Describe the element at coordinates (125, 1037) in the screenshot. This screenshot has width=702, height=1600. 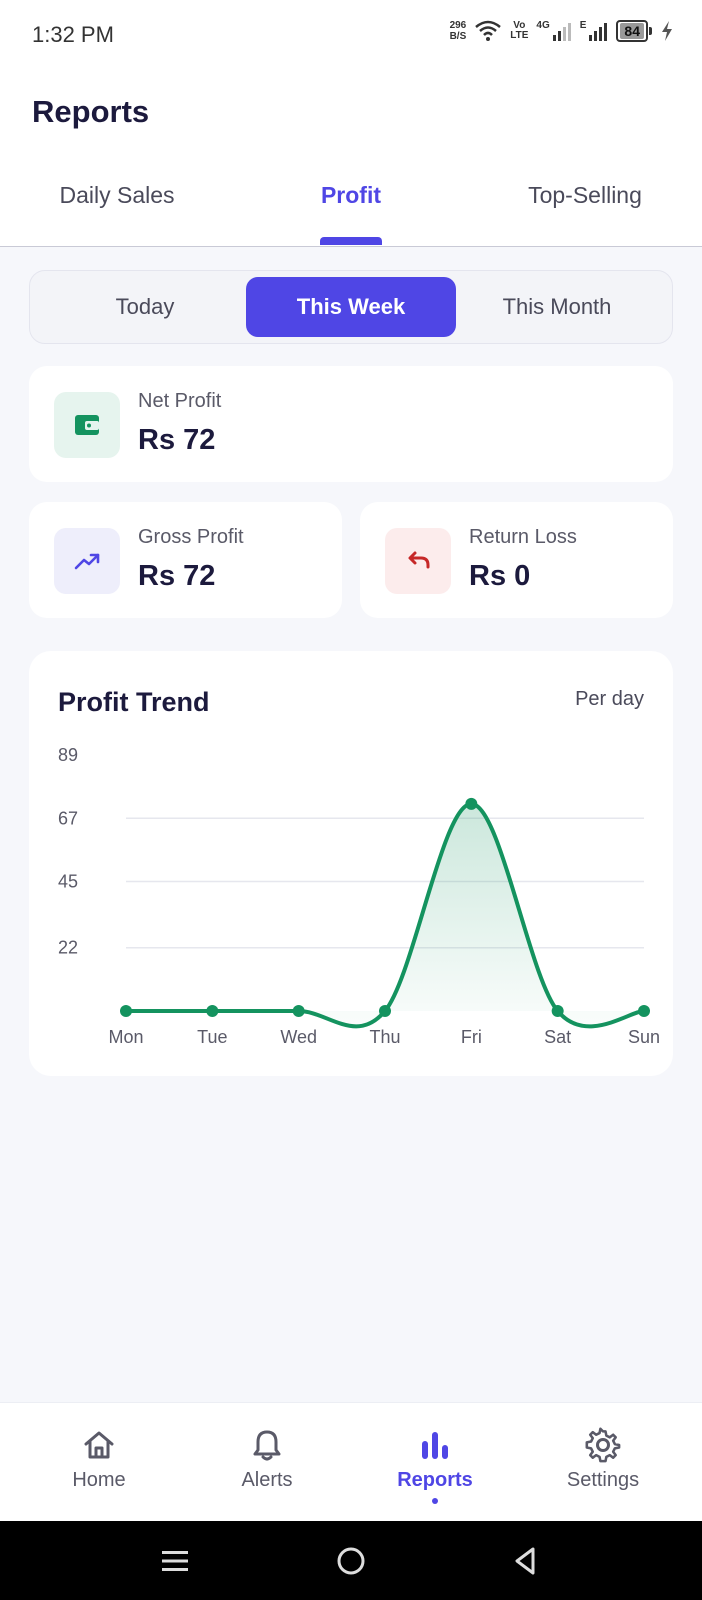
I see `x-tick-label: Mon` at that location.